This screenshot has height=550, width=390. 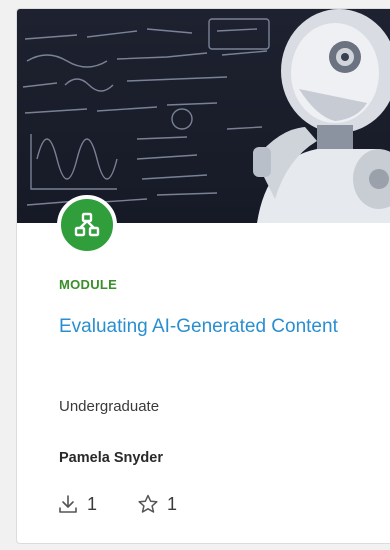 What do you see at coordinates (111, 458) in the screenshot?
I see `author-name: Pamela Snyder` at bounding box center [111, 458].